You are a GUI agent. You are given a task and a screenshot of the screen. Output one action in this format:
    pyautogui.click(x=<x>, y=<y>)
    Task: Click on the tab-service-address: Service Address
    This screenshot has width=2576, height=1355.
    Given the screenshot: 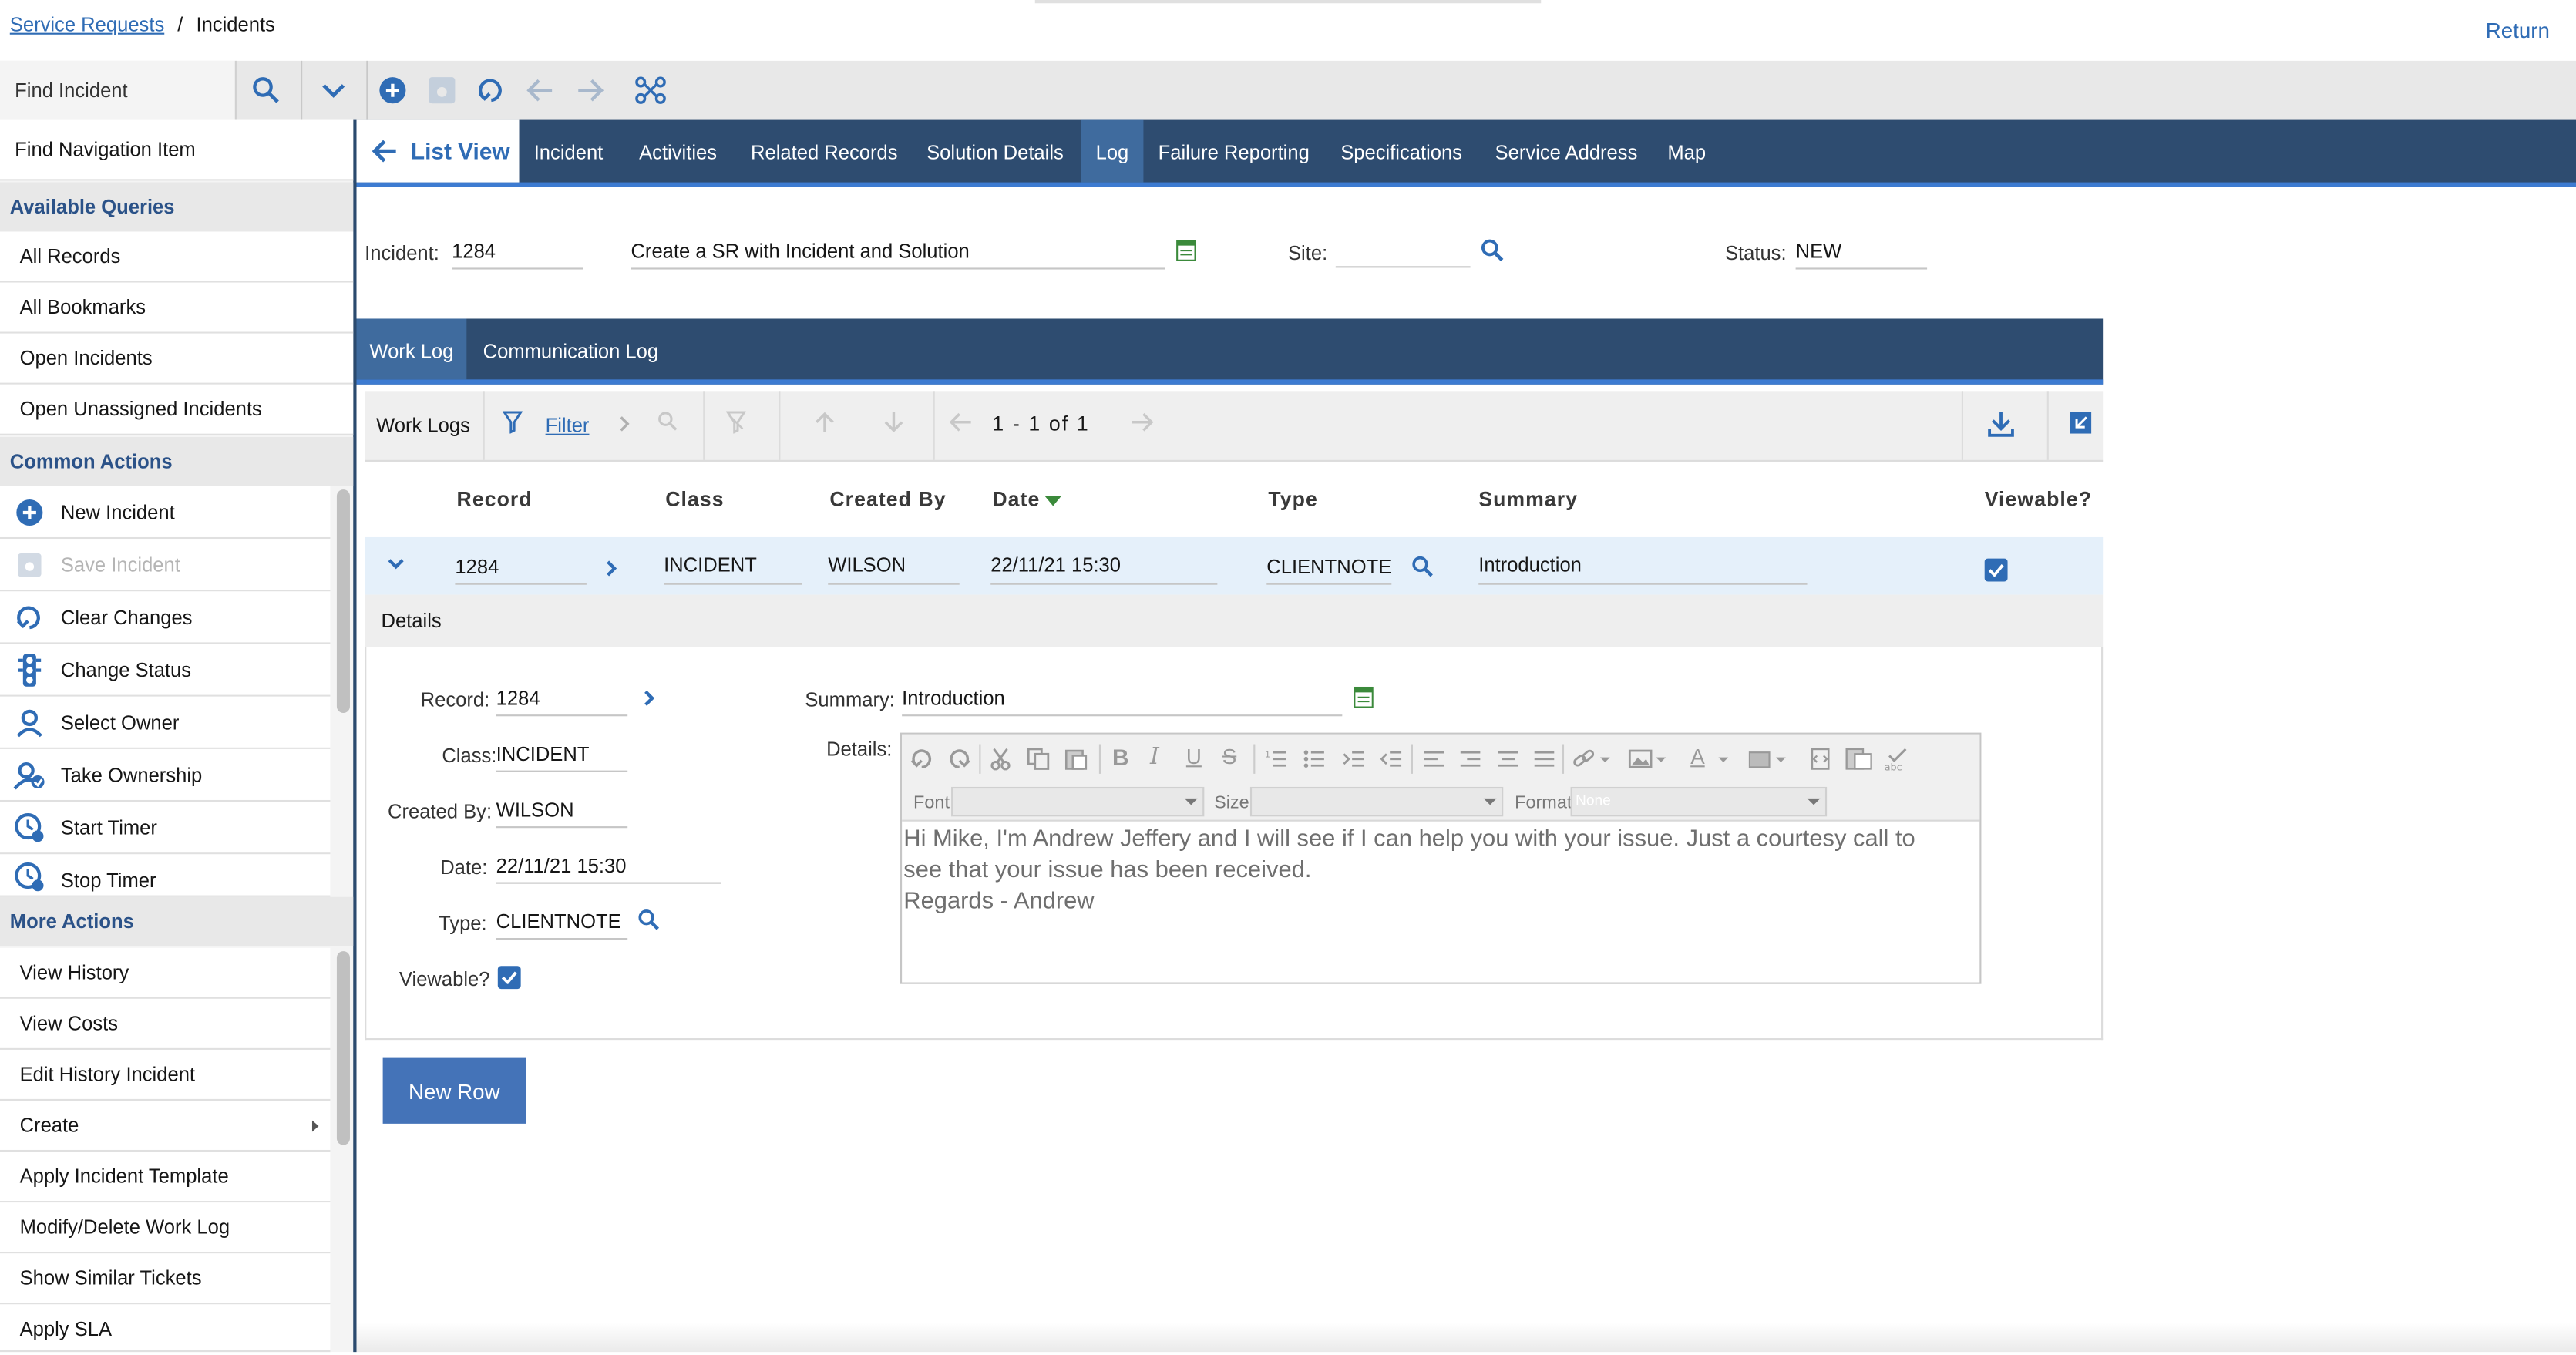 What is the action you would take?
    pyautogui.click(x=1566, y=151)
    